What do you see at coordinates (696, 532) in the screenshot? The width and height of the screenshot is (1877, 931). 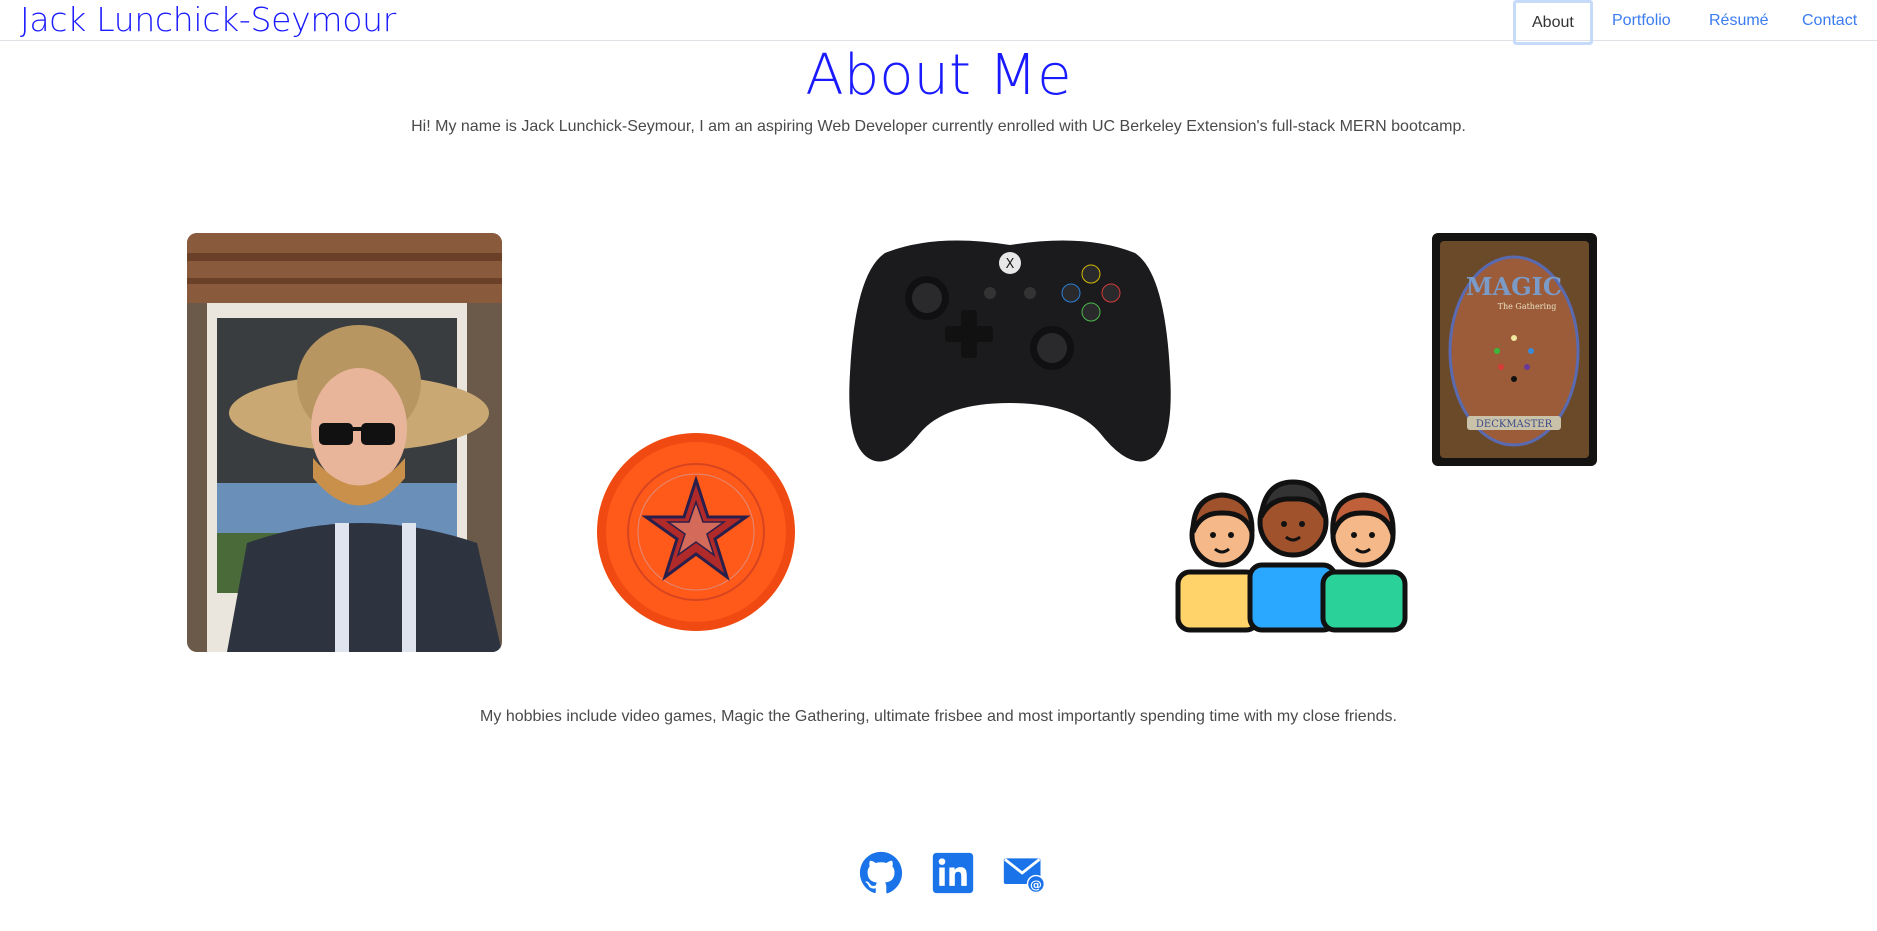 I see `frisbee-image` at bounding box center [696, 532].